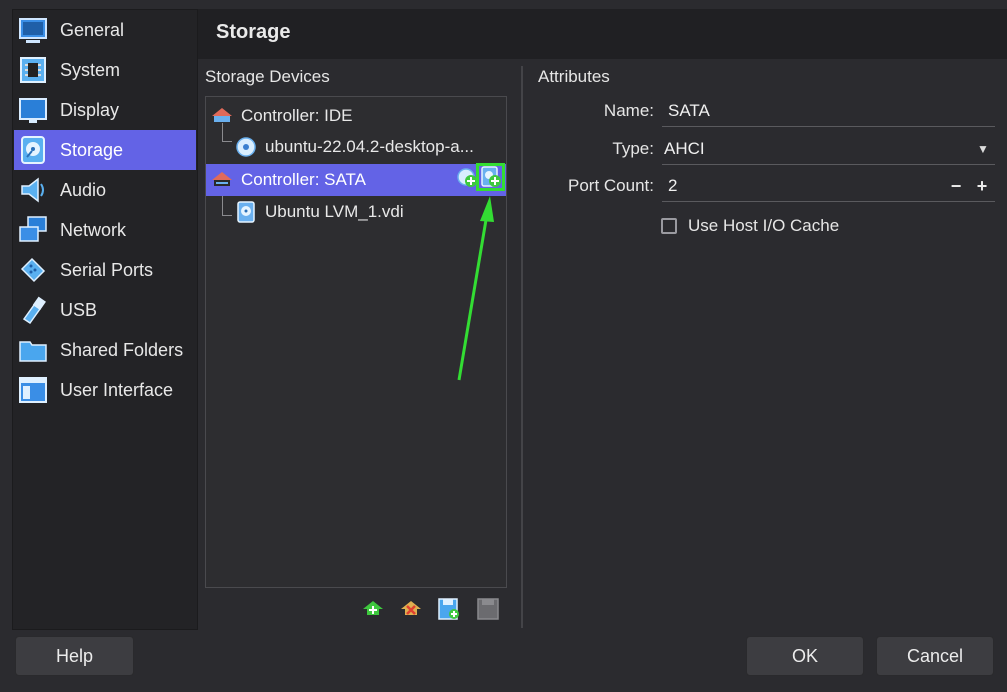 The image size is (1007, 692). What do you see at coordinates (574, 76) in the screenshot?
I see `attributes-label: Attributes` at bounding box center [574, 76].